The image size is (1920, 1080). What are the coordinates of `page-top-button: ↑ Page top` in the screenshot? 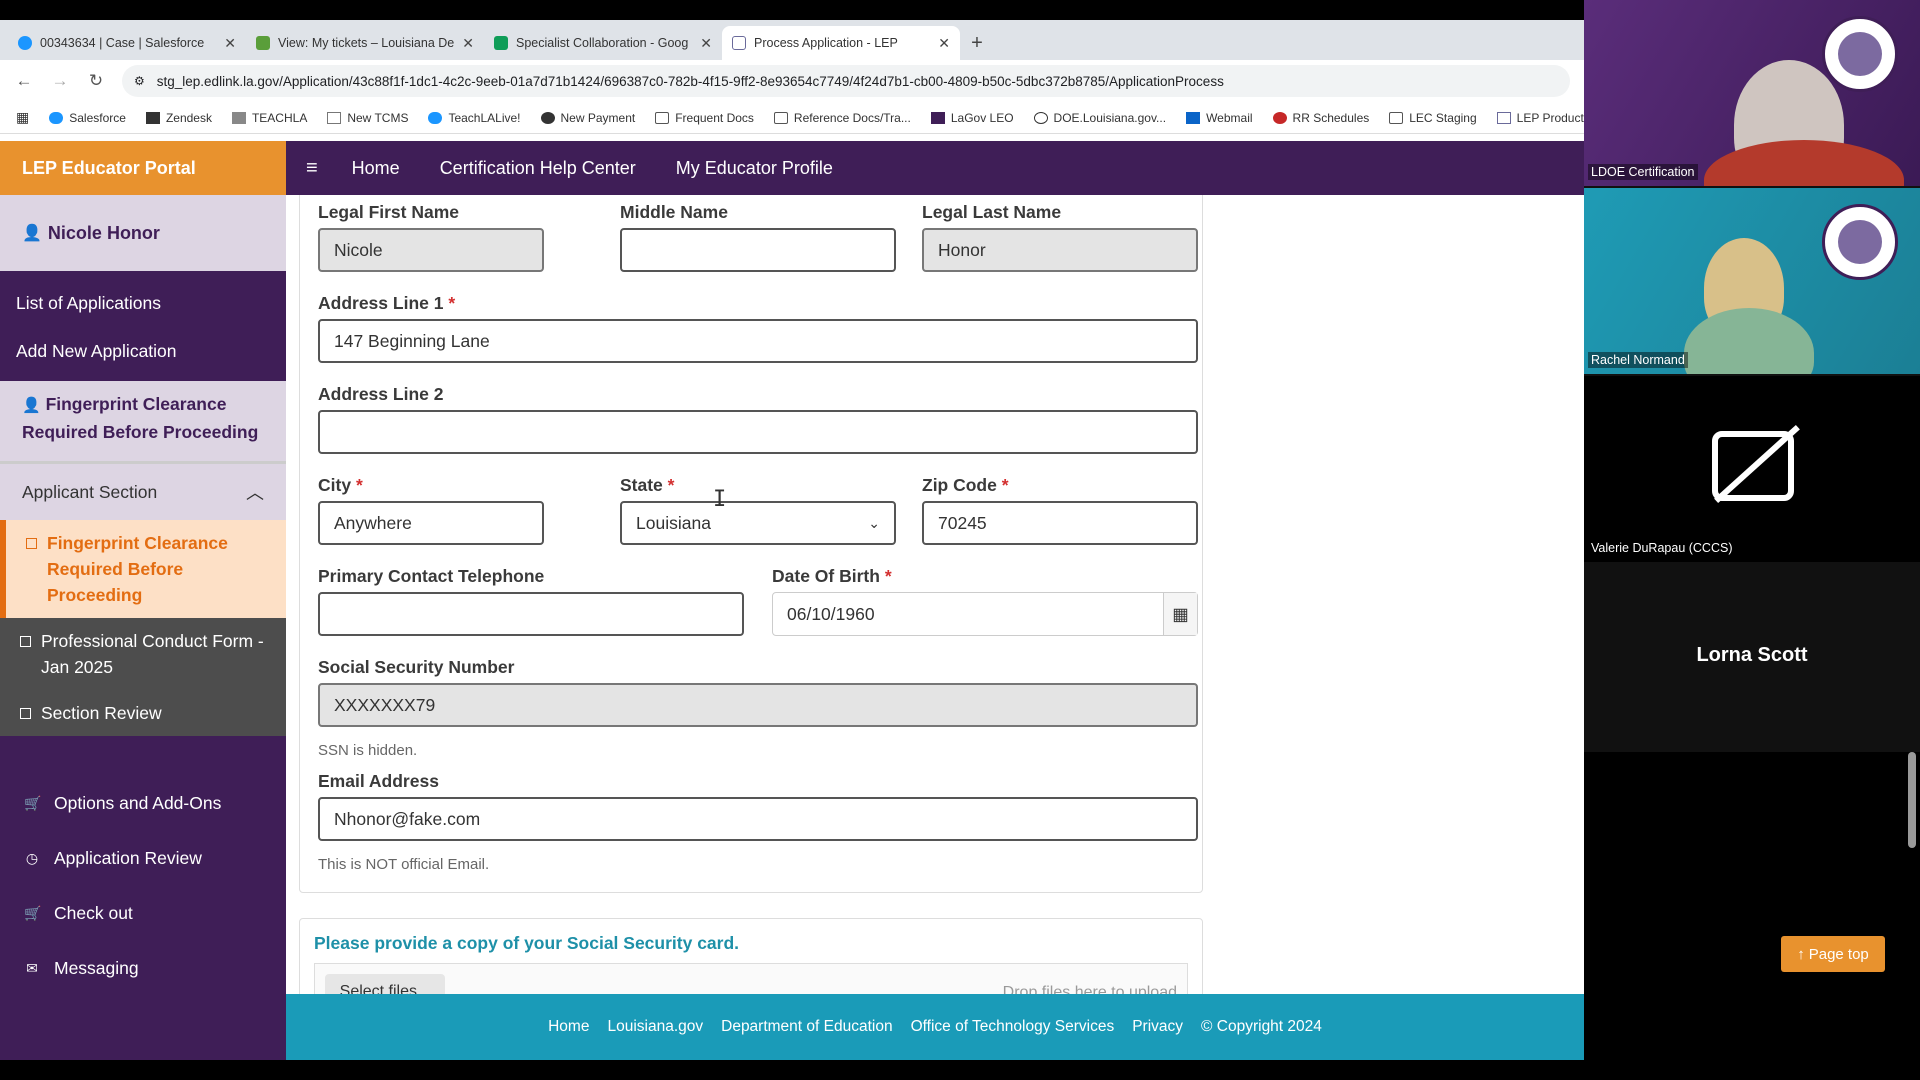 It's located at (1833, 954).